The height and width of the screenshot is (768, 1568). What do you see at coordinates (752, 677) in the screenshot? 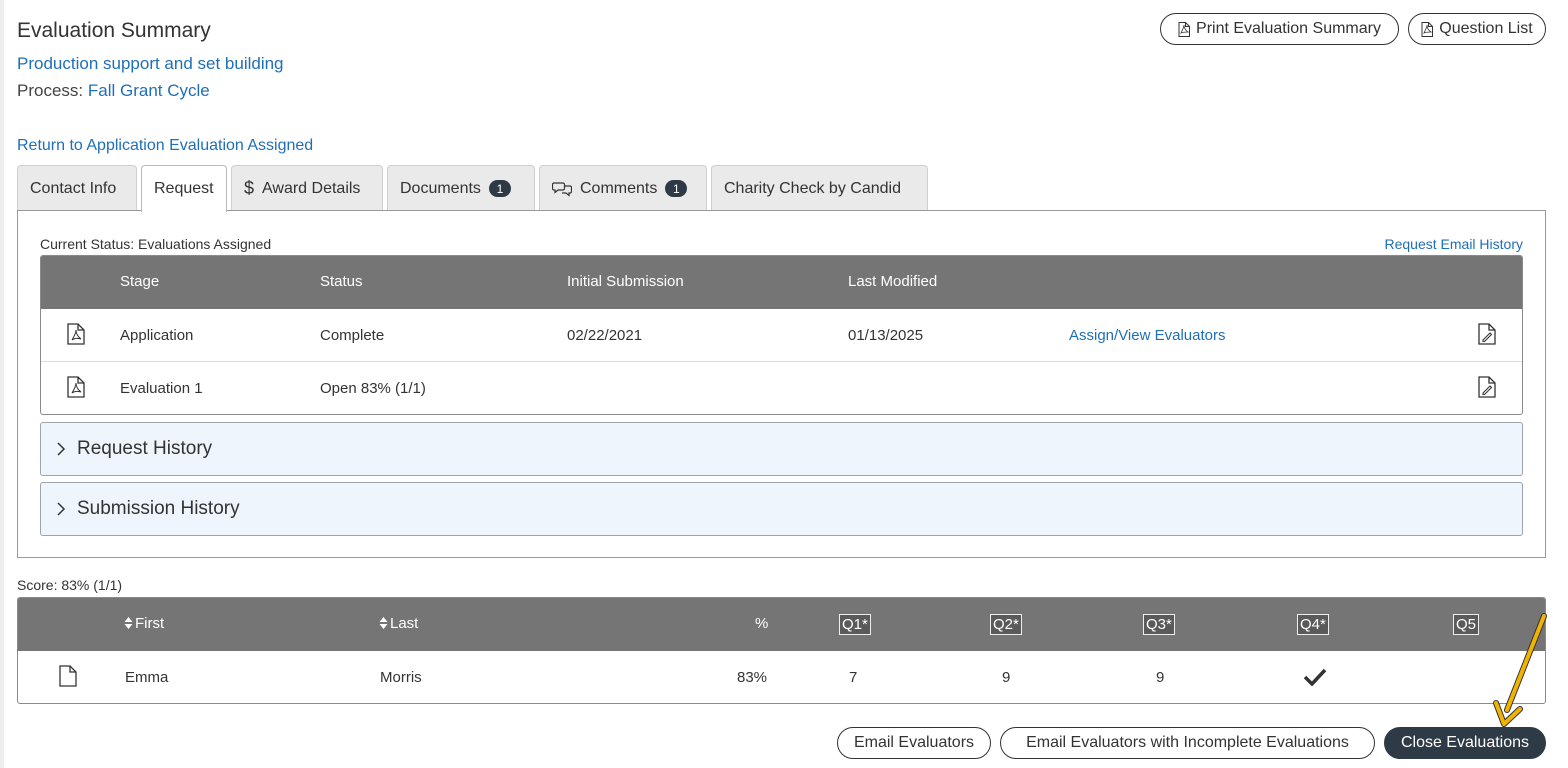
I see `percent-cell: 83%` at bounding box center [752, 677].